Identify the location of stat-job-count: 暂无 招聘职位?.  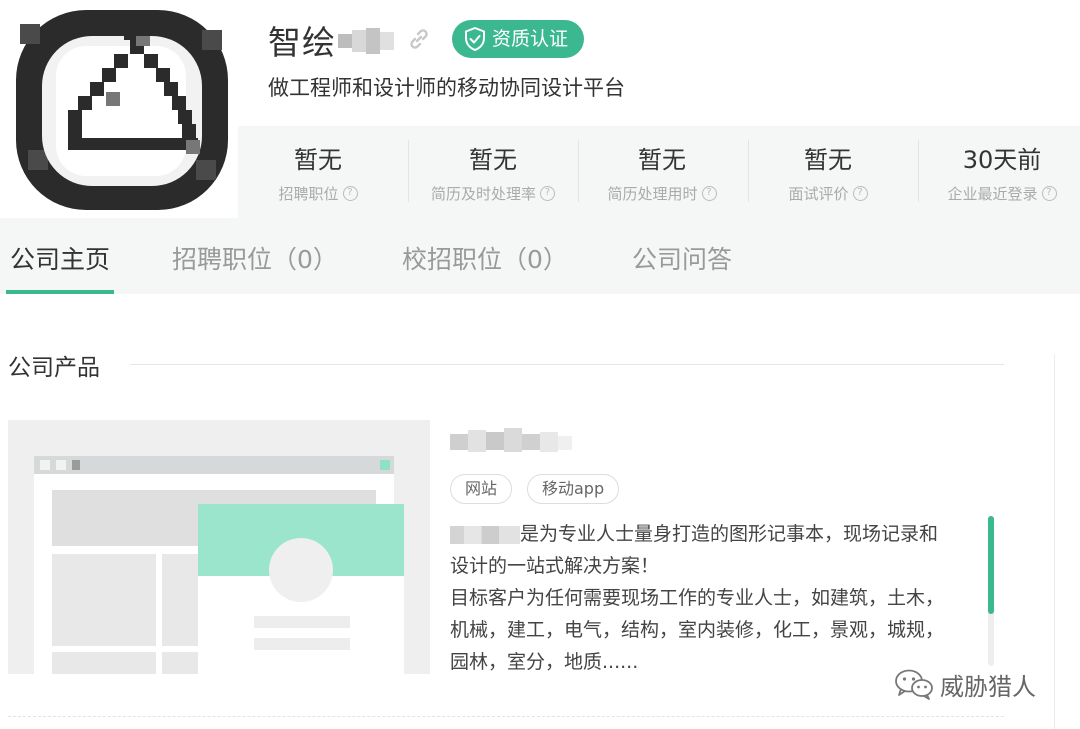
(318, 172).